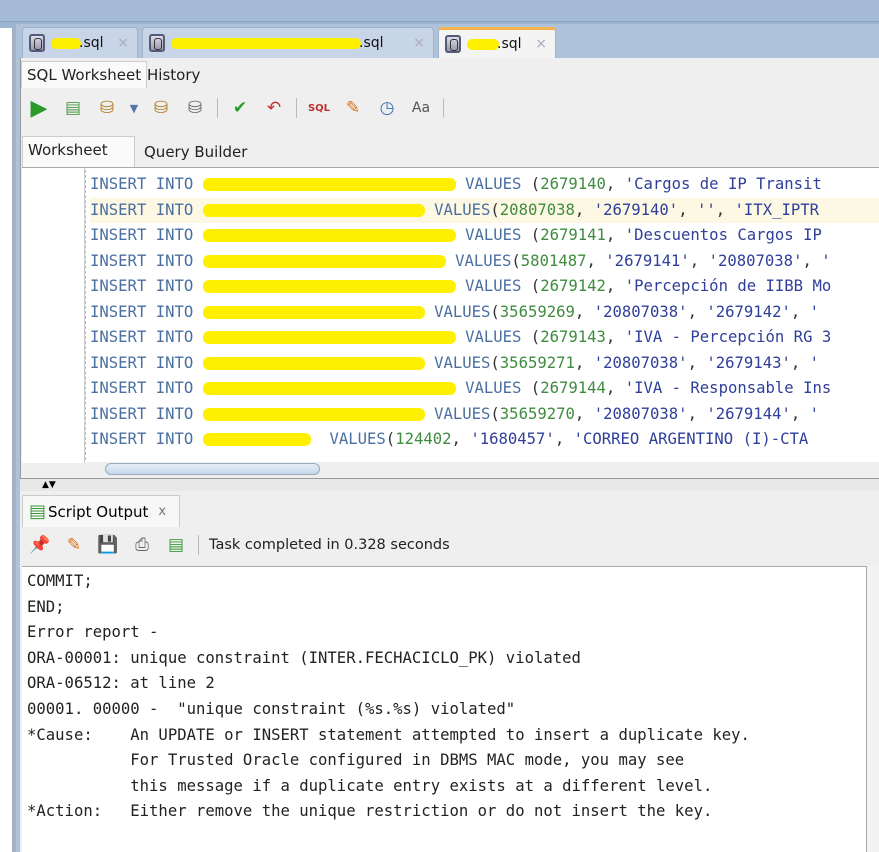 The height and width of the screenshot is (852, 879). Describe the element at coordinates (108, 545) in the screenshot. I see `save-icon: 💾` at that location.